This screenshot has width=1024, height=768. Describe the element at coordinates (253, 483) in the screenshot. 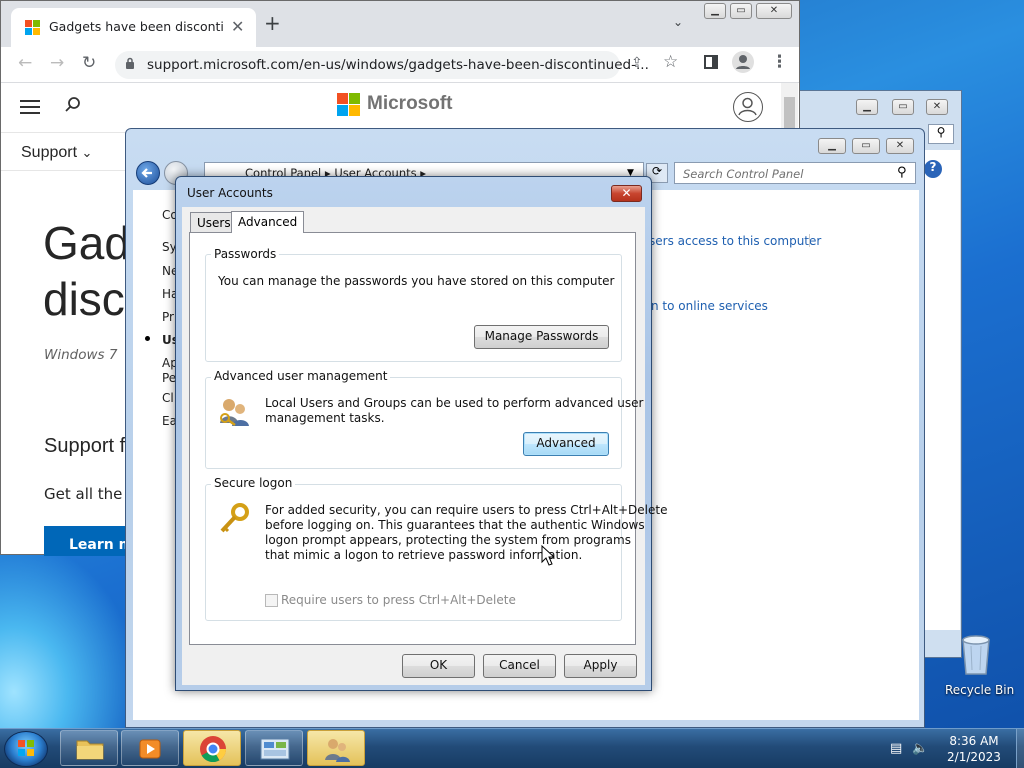

I see `secure-logon-group-label: Secure logon` at that location.